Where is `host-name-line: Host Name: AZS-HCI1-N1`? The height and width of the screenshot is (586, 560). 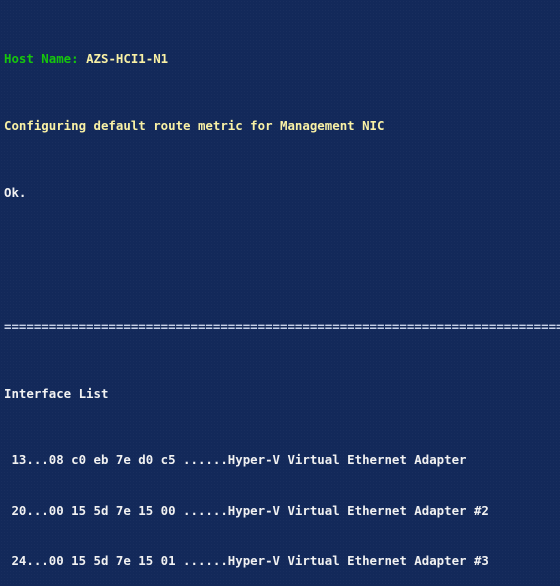 host-name-line: Host Name: AZS-HCI1-N1 is located at coordinates (282, 59).